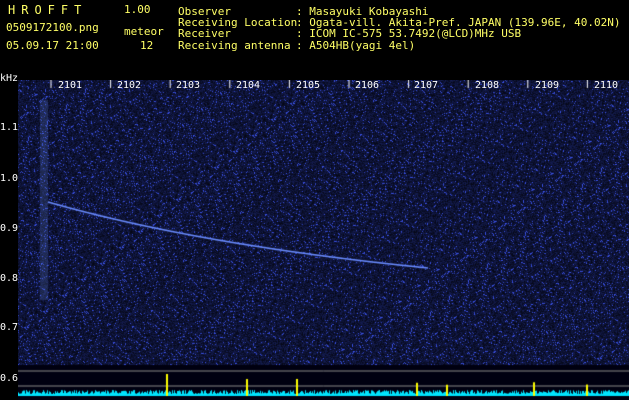 The width and height of the screenshot is (629, 400). I want to click on x-tick-2104: 2104, so click(248, 85).